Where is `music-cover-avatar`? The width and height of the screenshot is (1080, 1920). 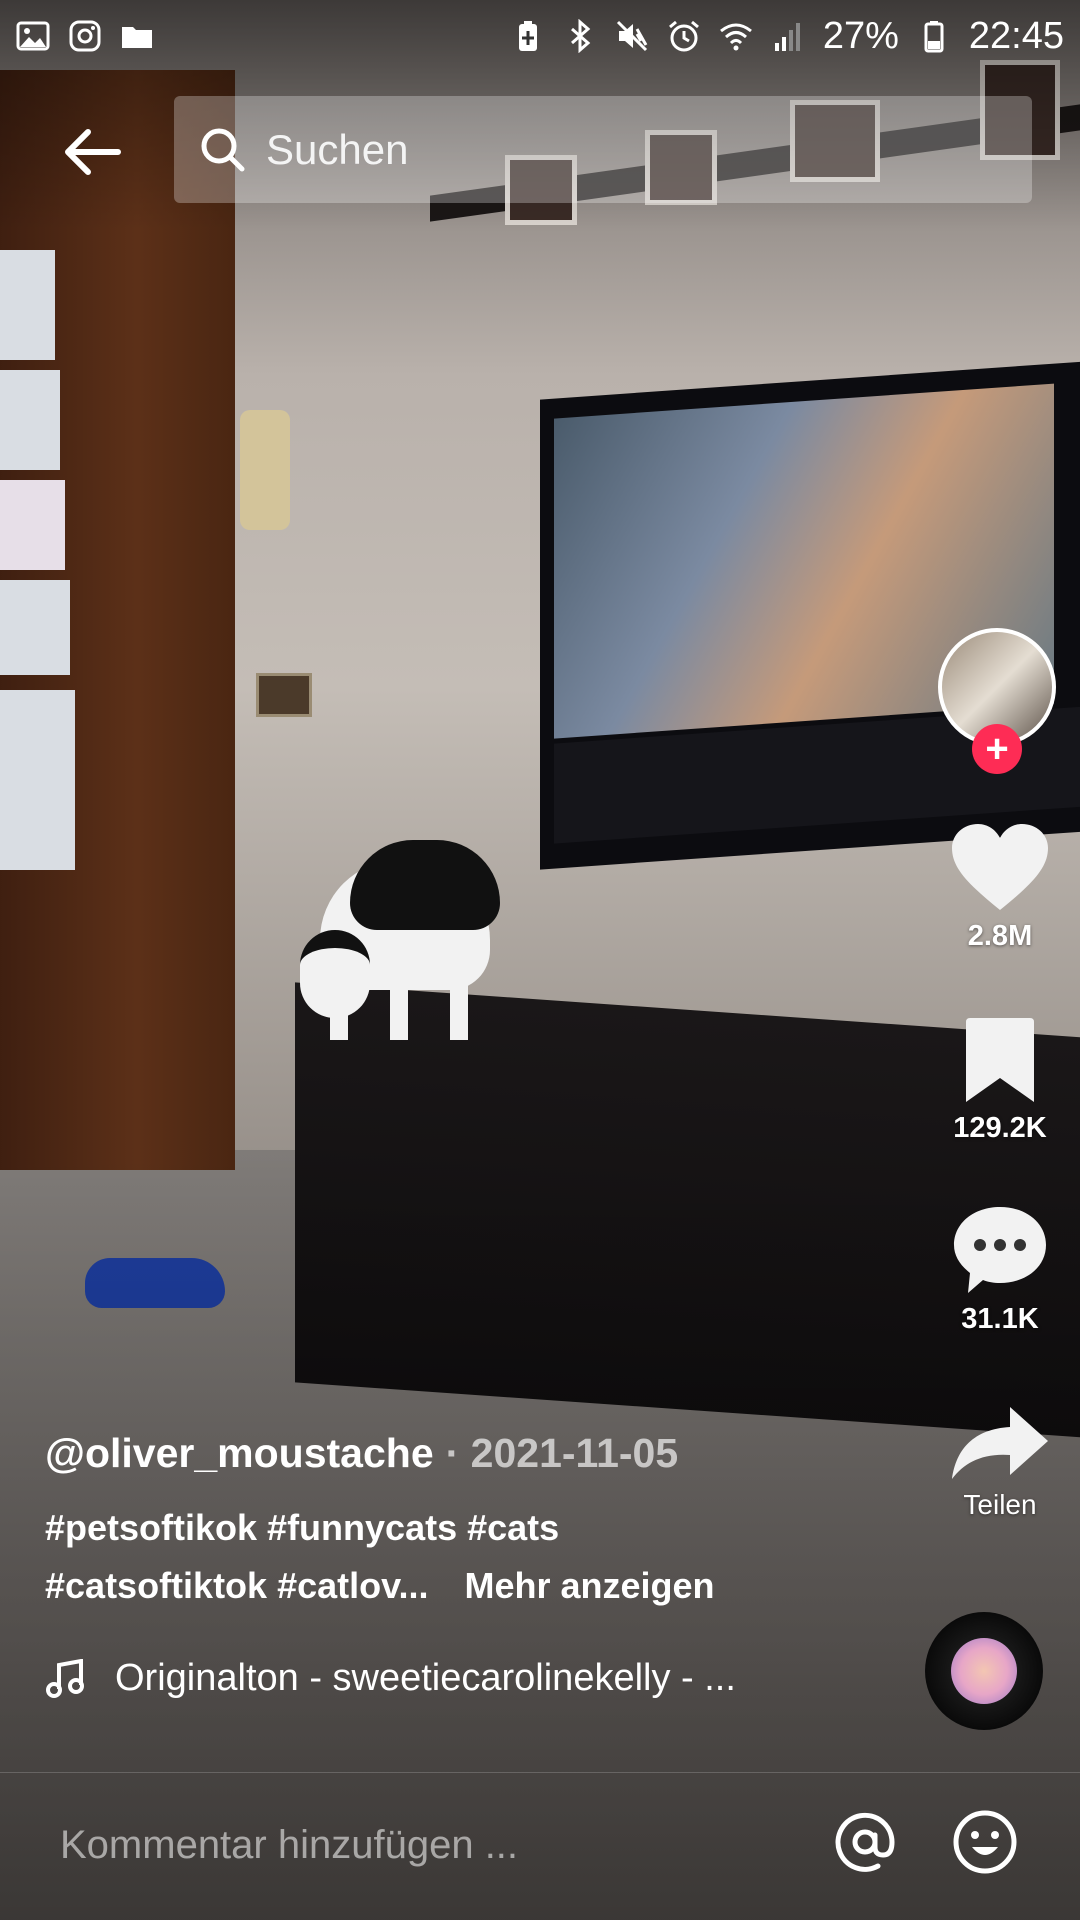
music-cover-avatar is located at coordinates (984, 1671).